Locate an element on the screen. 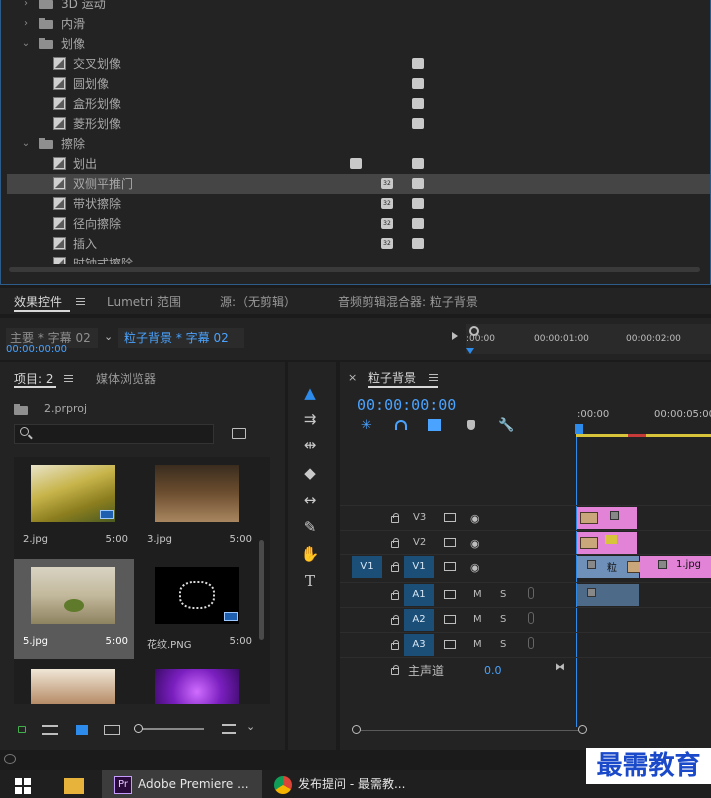 The width and height of the screenshot is (711, 798). track-target-v1: V1 is located at coordinates (419, 567).